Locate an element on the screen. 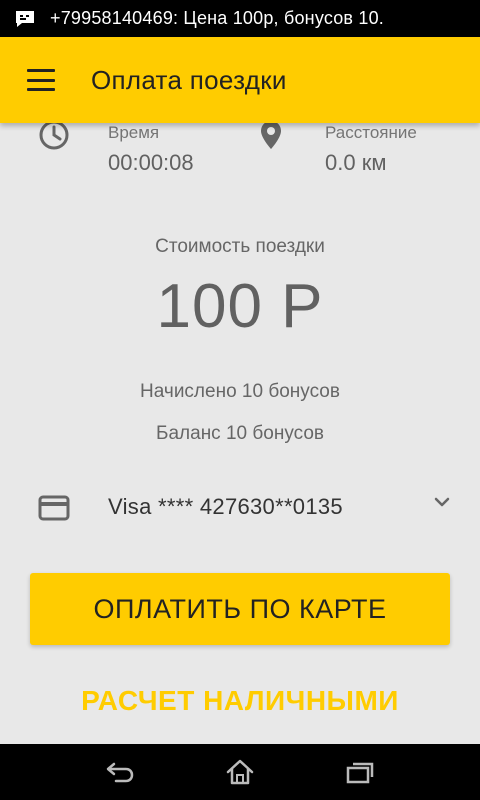 The height and width of the screenshot is (800, 480). distance-value: 0.0 км is located at coordinates (356, 162).